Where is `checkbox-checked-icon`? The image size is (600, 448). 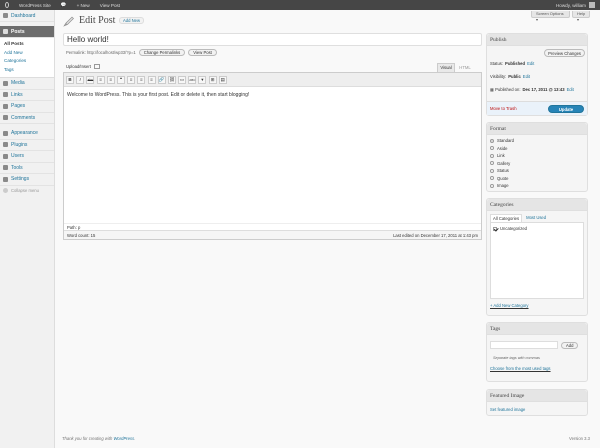 checkbox-checked-icon is located at coordinates (495, 228).